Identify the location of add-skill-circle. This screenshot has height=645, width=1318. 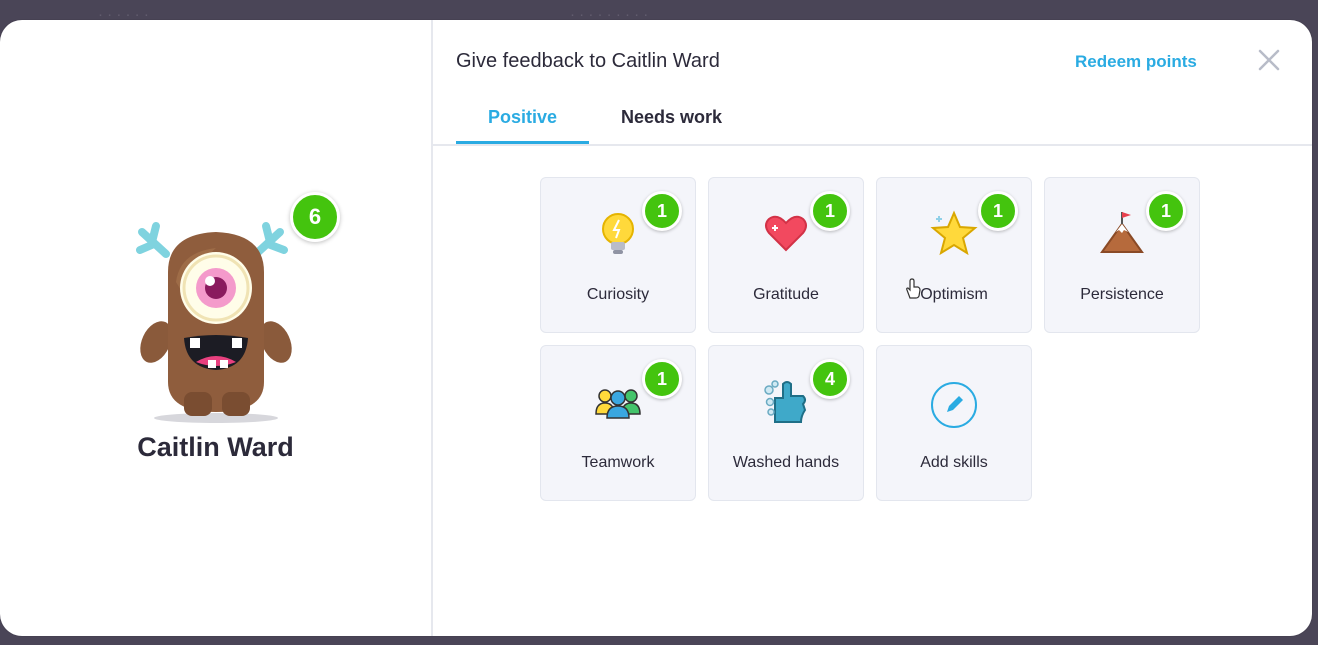
(954, 405).